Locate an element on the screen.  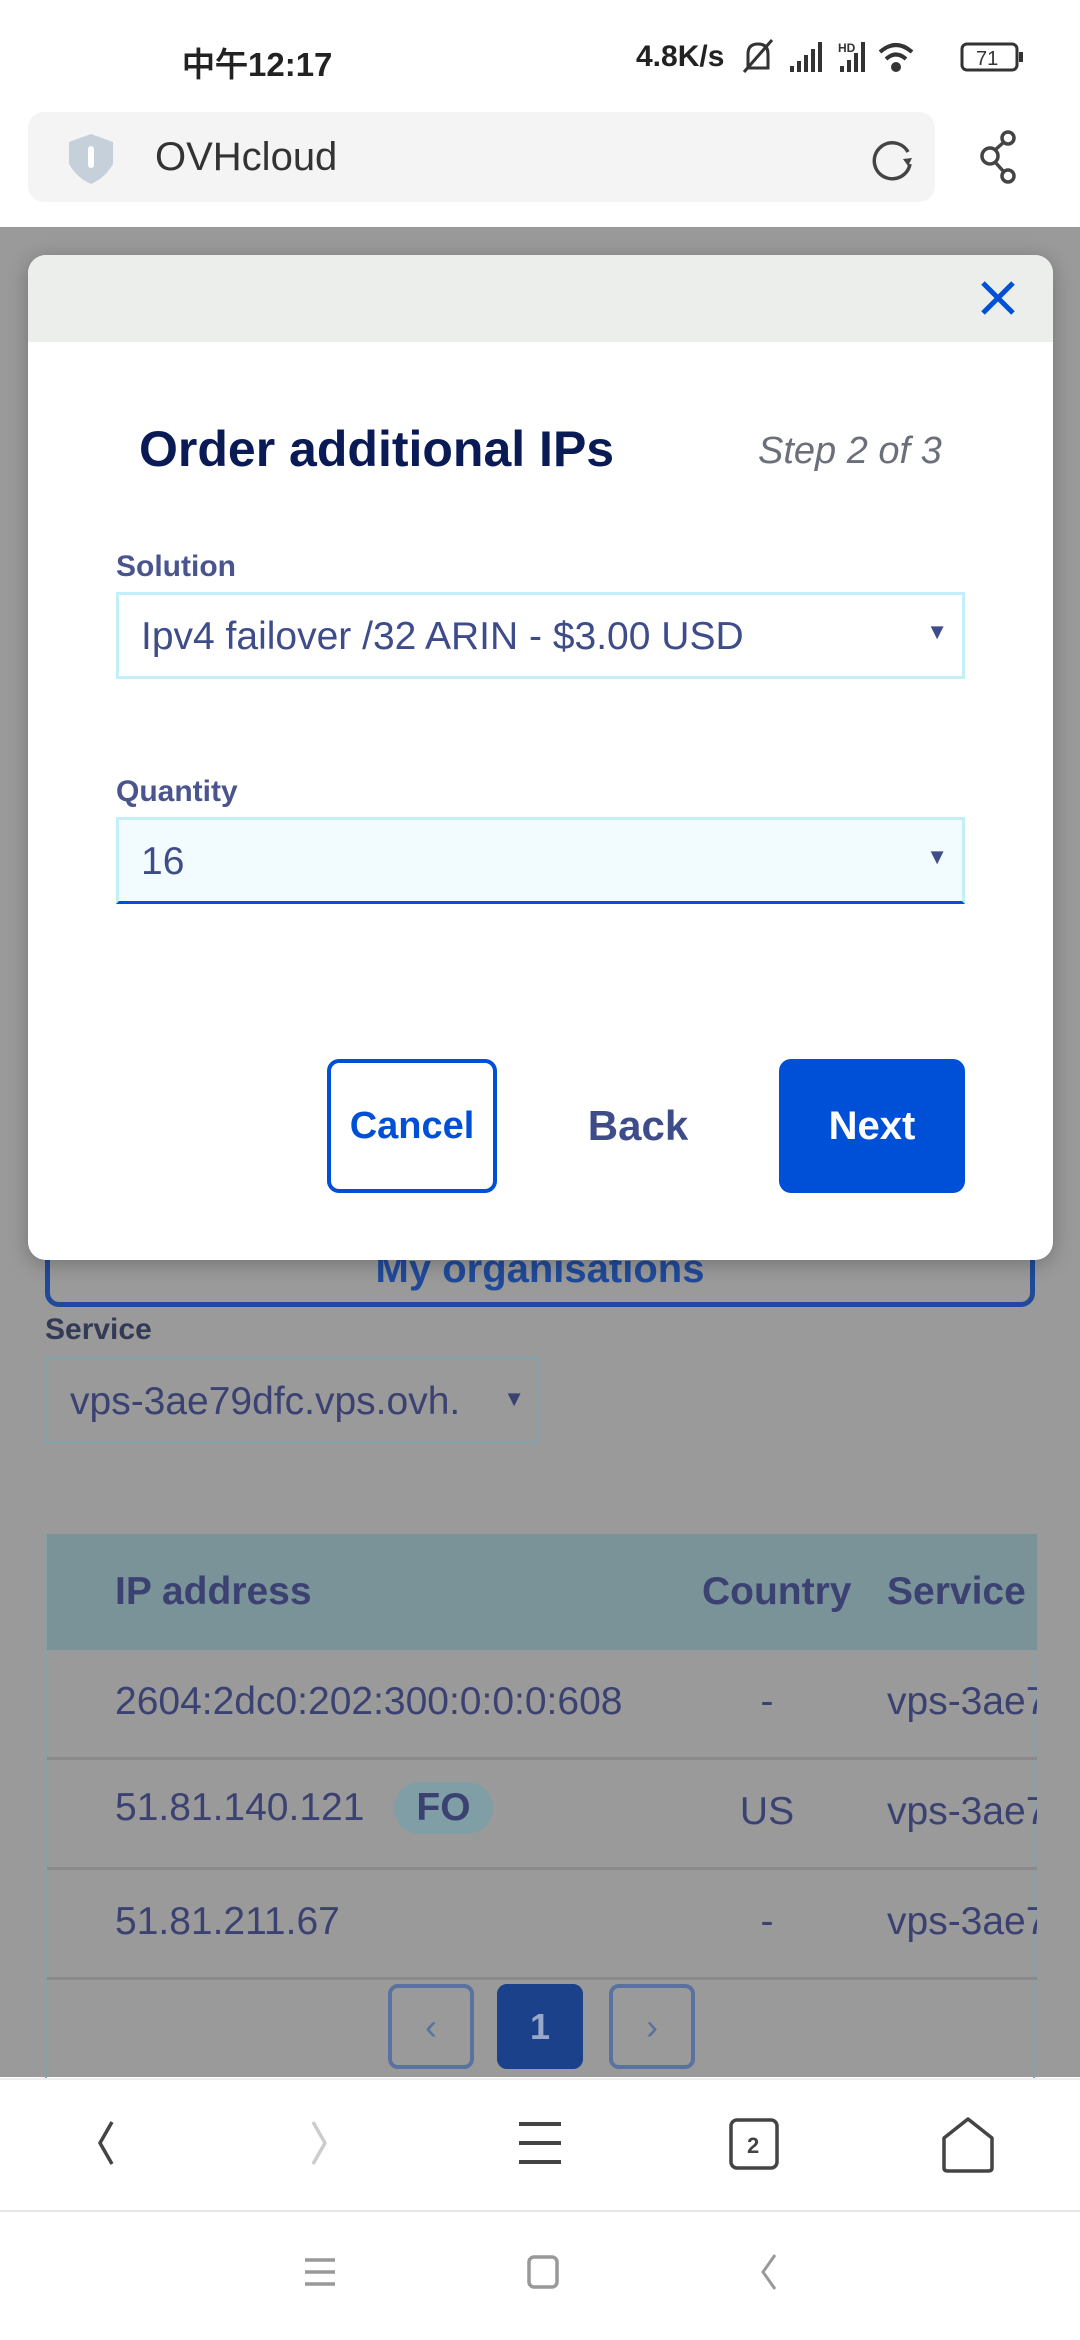
forward-arrow-icon is located at coordinates (320, 2143).